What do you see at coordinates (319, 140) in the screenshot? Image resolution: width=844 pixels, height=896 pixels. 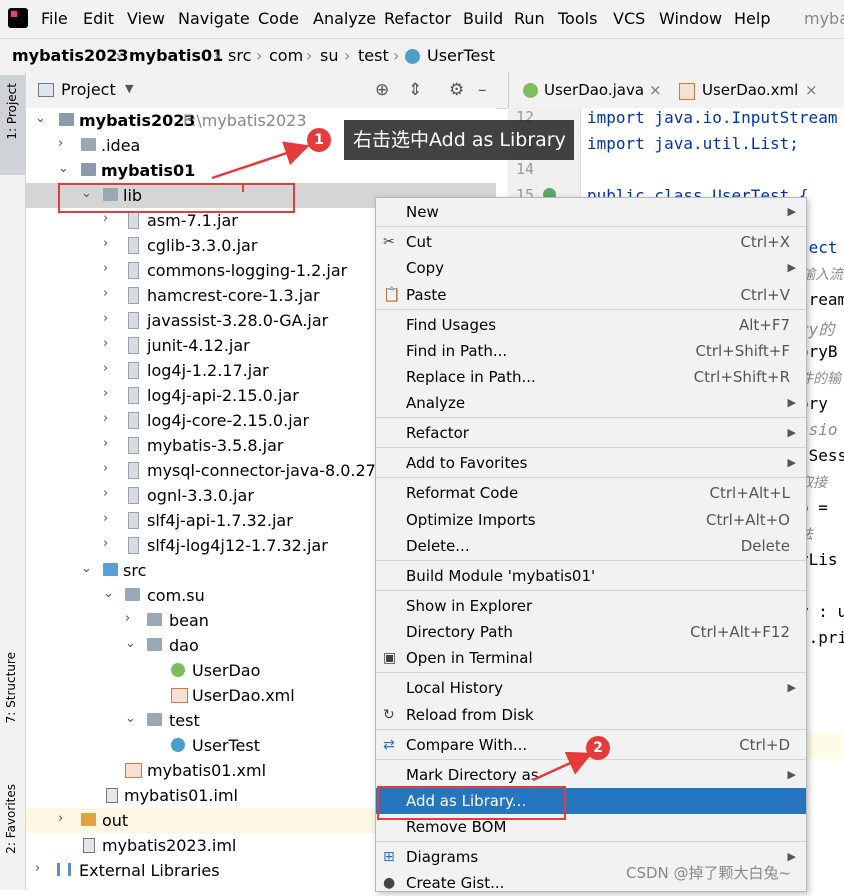 I see `step-badge-1: 1` at bounding box center [319, 140].